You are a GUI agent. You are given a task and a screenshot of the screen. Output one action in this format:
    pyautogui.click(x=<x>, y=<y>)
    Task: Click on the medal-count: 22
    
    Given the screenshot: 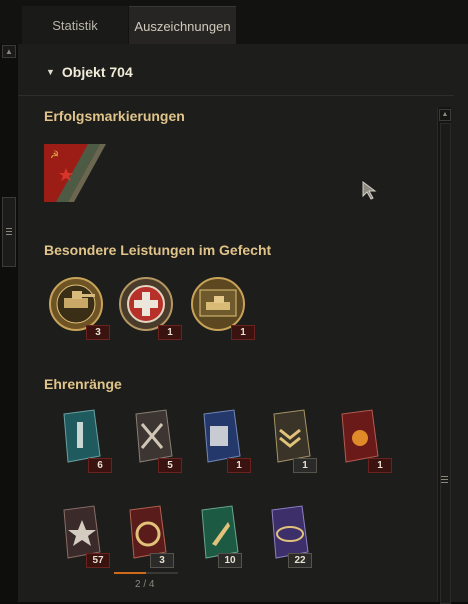 What is the action you would take?
    pyautogui.click(x=300, y=560)
    